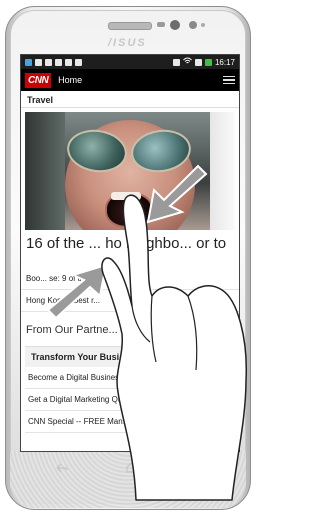  Describe the element at coordinates (128, 479) in the screenshot. I see `phone-chin` at that location.